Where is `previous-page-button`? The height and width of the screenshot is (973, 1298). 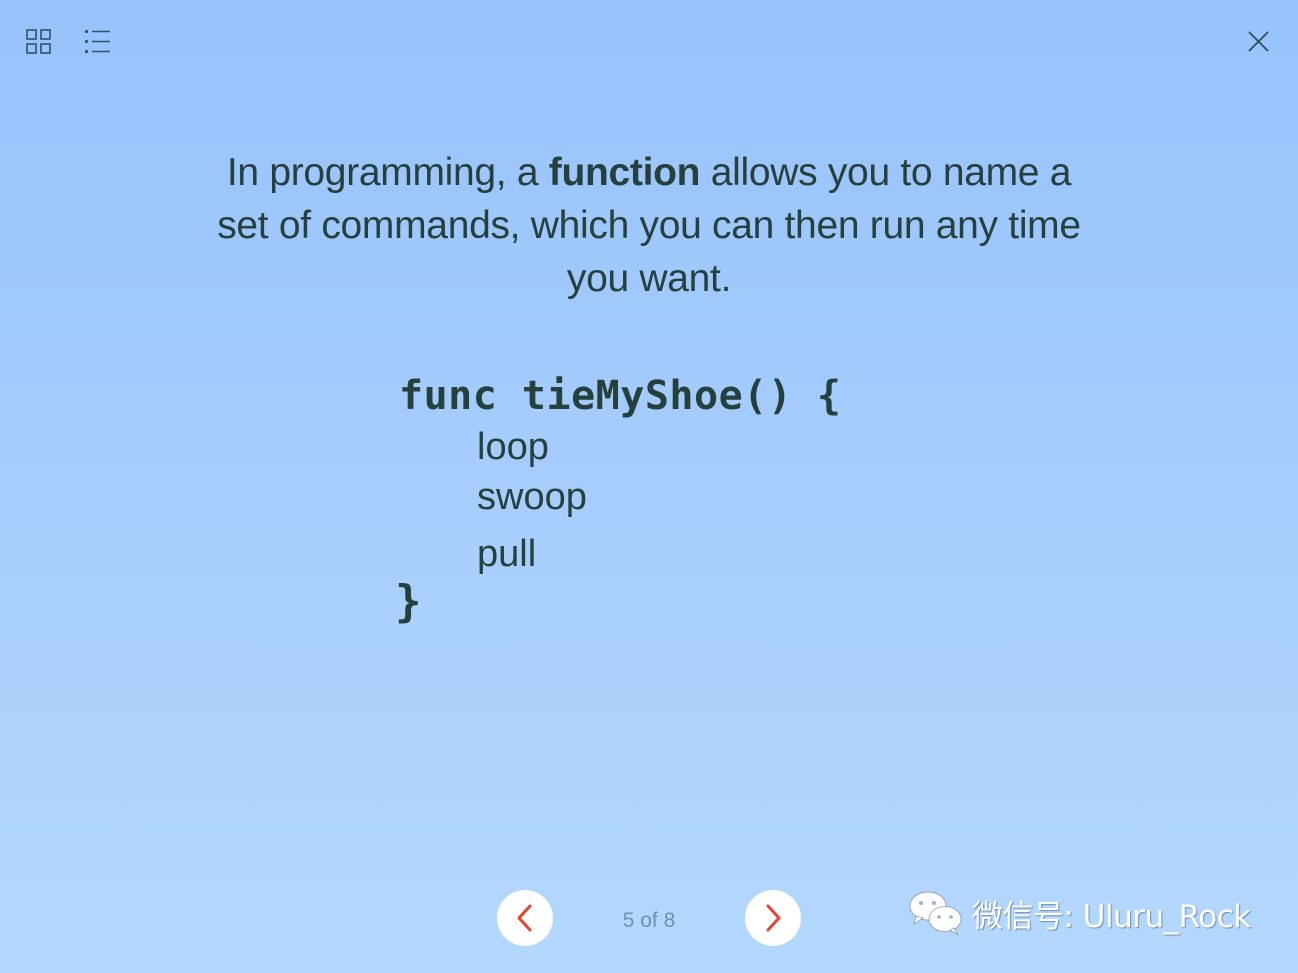 previous-page-button is located at coordinates (525, 918).